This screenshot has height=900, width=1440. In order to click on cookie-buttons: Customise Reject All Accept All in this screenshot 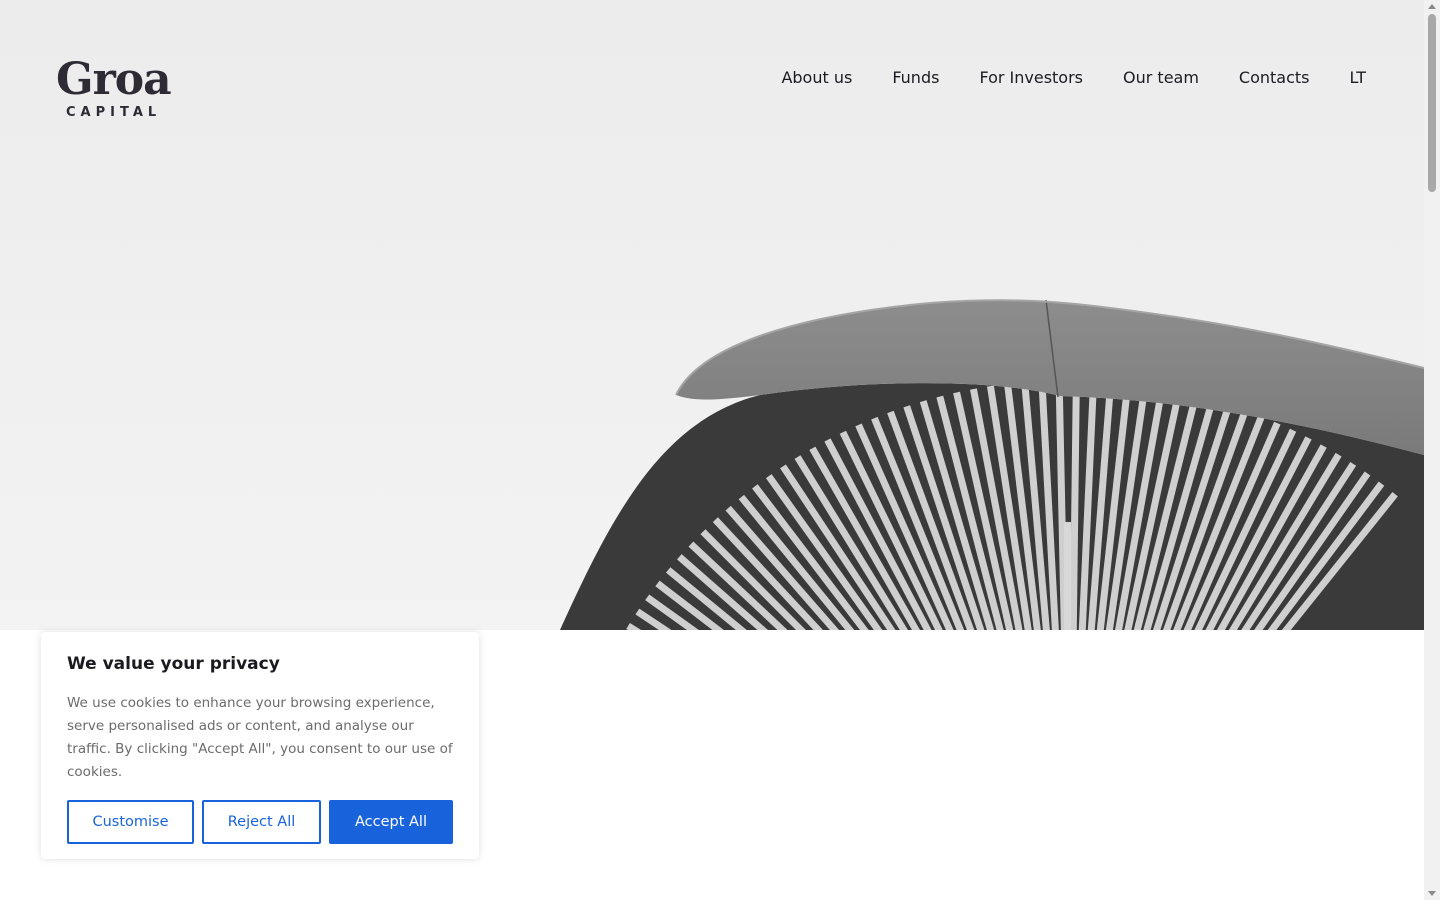, I will do `click(260, 822)`.